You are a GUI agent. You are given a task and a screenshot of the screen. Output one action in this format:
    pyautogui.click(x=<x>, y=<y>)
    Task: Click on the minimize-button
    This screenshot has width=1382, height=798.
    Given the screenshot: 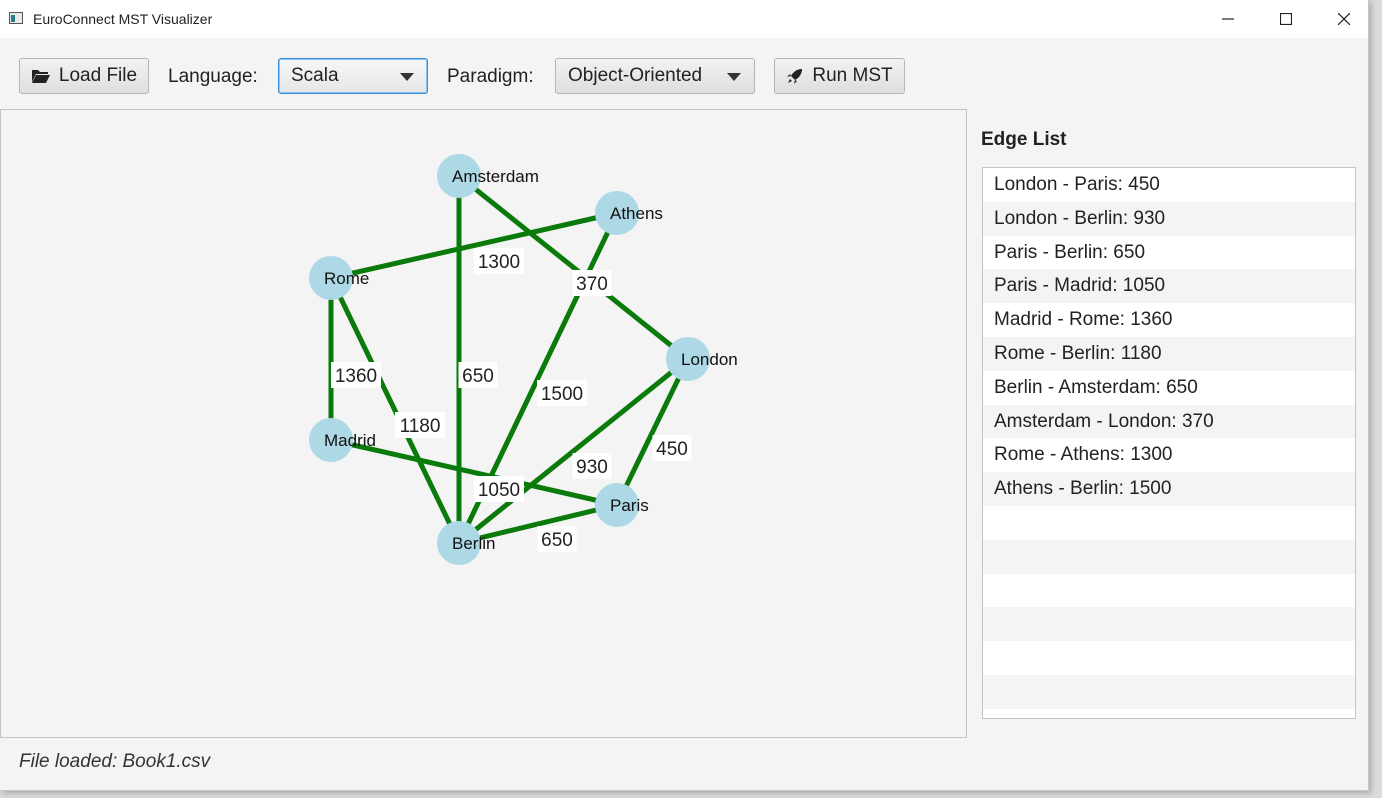 What is the action you would take?
    pyautogui.click(x=1228, y=19)
    